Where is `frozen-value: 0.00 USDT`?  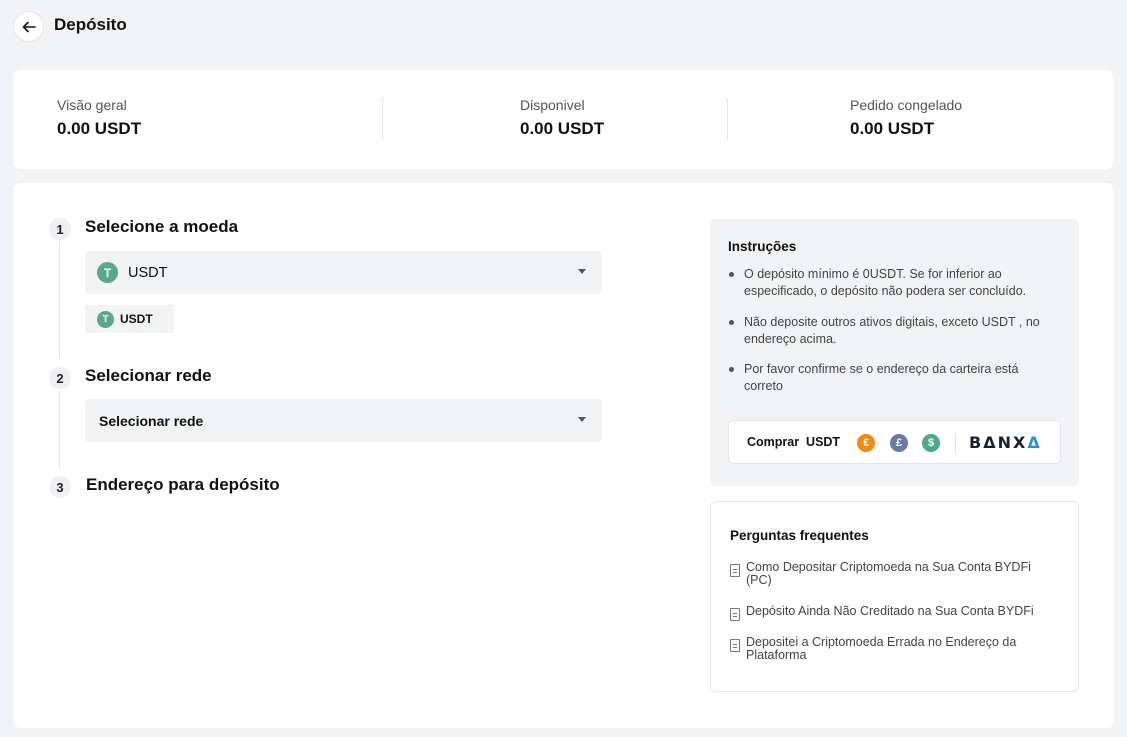
frozen-value: 0.00 USDT is located at coordinates (892, 128).